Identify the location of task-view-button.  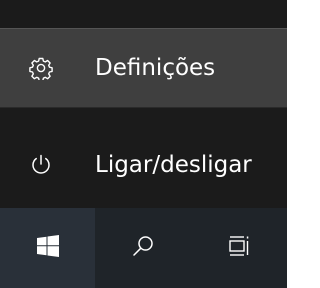
(238, 248).